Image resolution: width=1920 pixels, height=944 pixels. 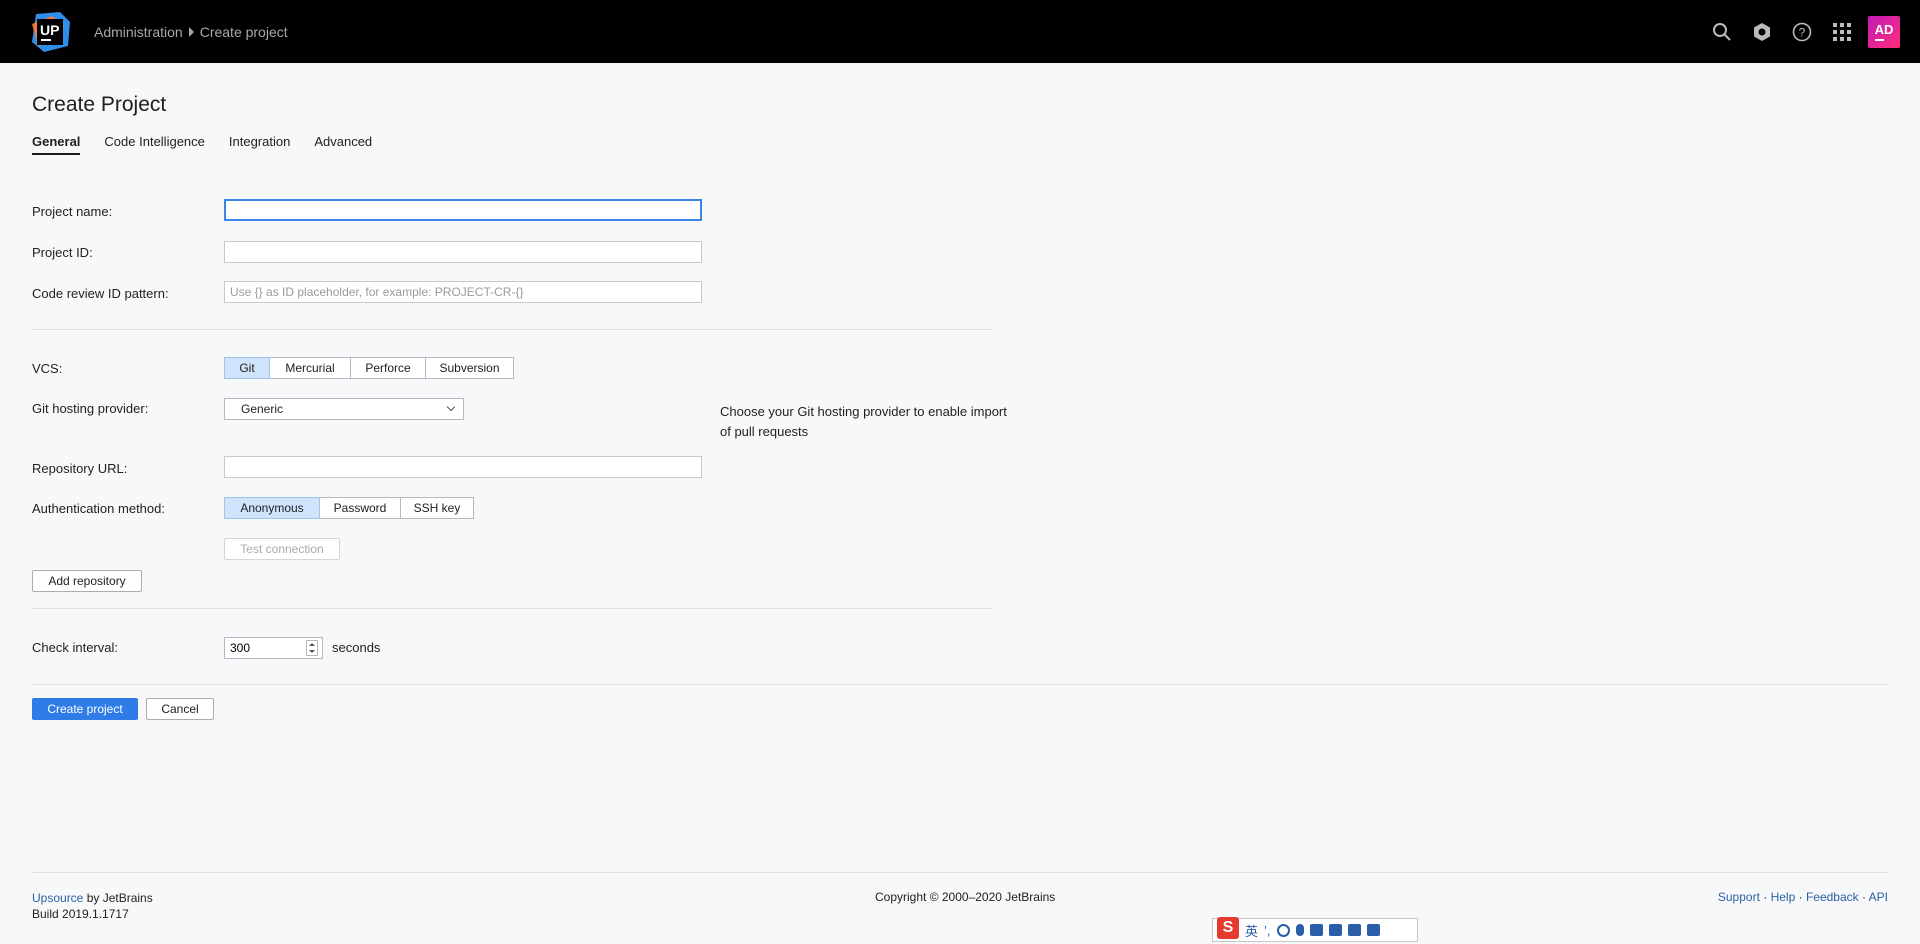 I want to click on add-repository-button: Add repository, so click(x=87, y=581).